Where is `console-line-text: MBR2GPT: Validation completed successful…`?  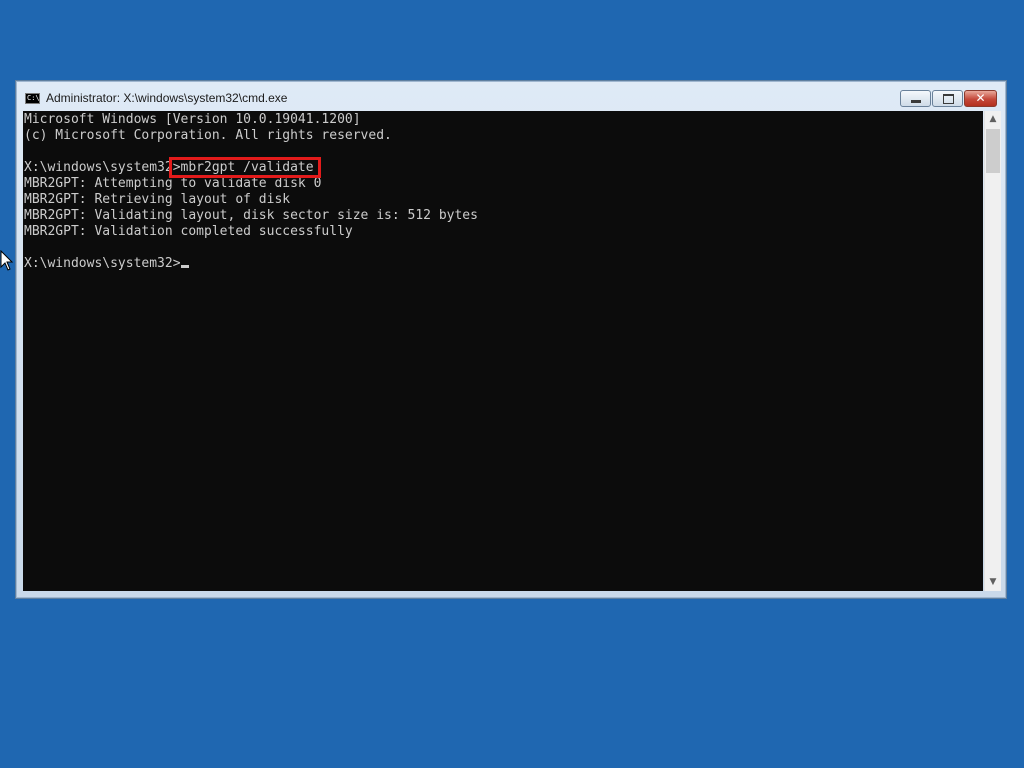
console-line-text: MBR2GPT: Validation completed successful… is located at coordinates (188, 231).